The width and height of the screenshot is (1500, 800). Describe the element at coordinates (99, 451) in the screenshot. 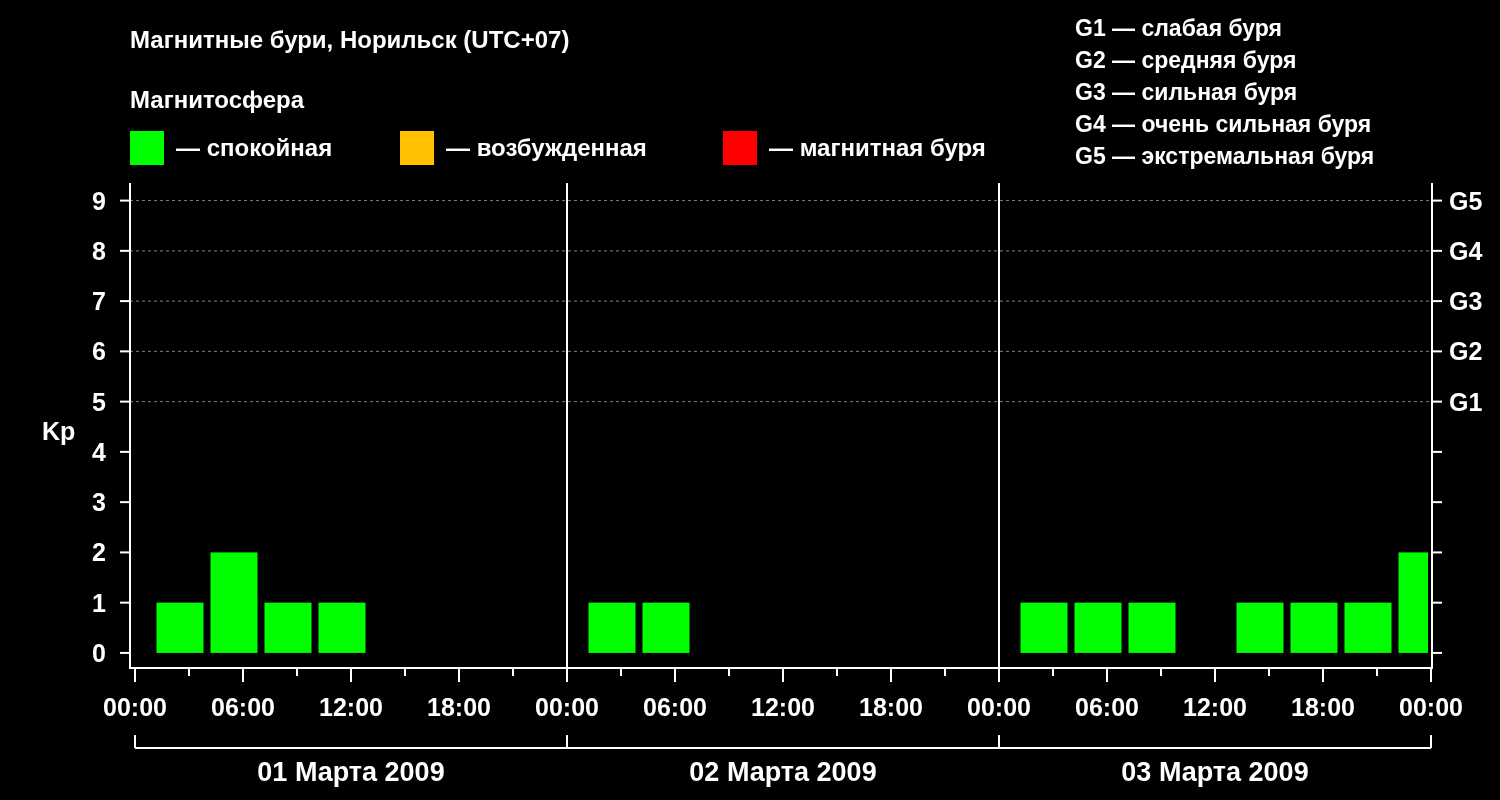

I see `y-tick-label: 4` at that location.